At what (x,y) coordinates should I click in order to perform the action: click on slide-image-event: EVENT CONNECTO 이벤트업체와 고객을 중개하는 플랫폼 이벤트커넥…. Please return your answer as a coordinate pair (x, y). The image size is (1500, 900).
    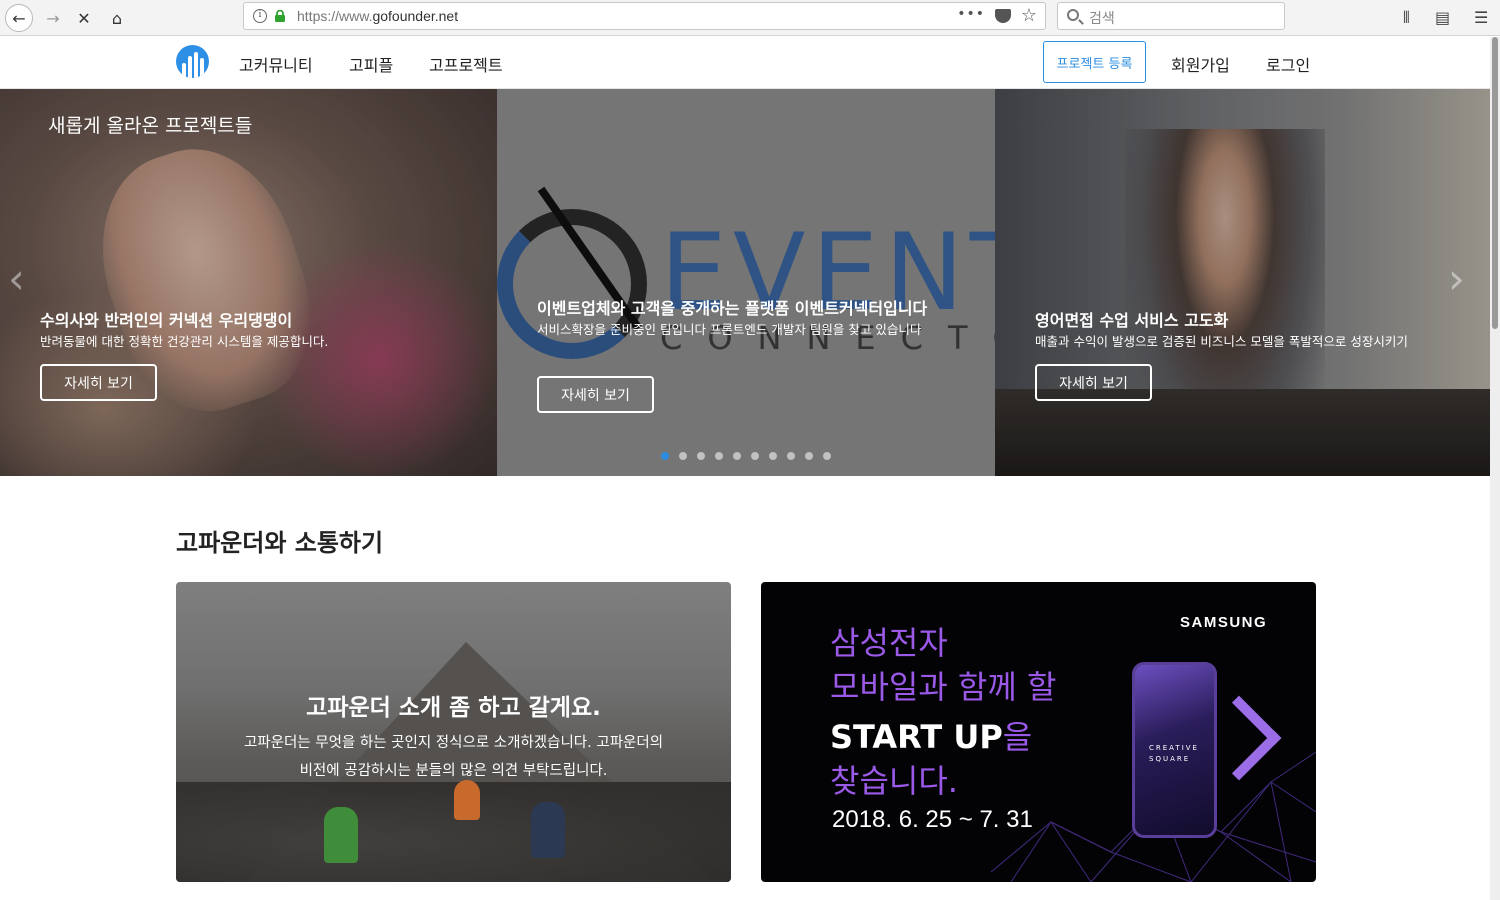
    Looking at the image, I should click on (746, 282).